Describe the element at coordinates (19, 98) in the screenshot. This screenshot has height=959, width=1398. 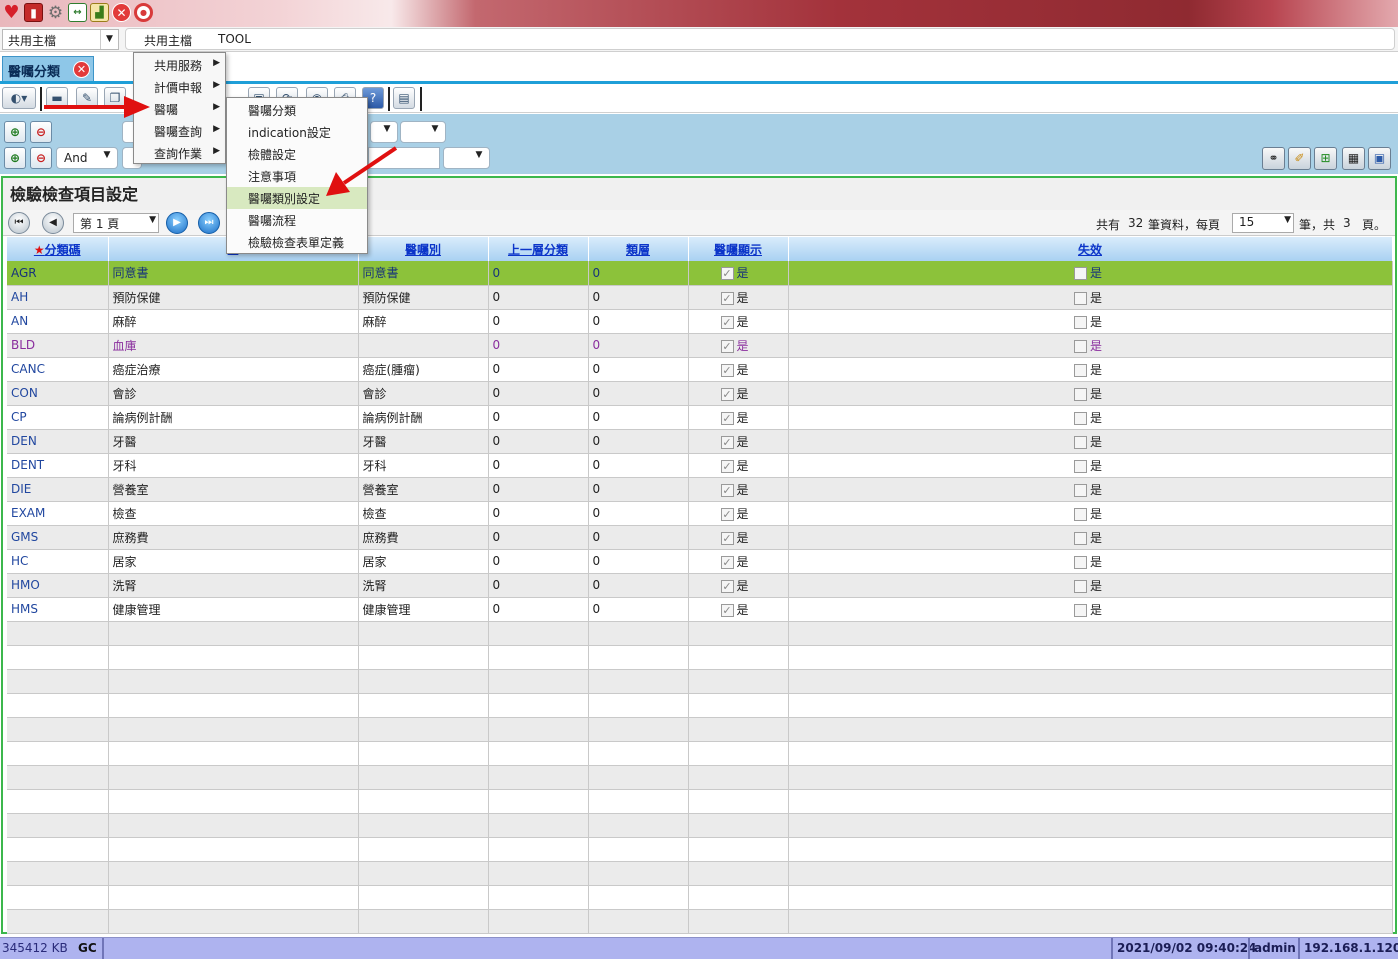
I see `query-icon: ◐▾` at that location.